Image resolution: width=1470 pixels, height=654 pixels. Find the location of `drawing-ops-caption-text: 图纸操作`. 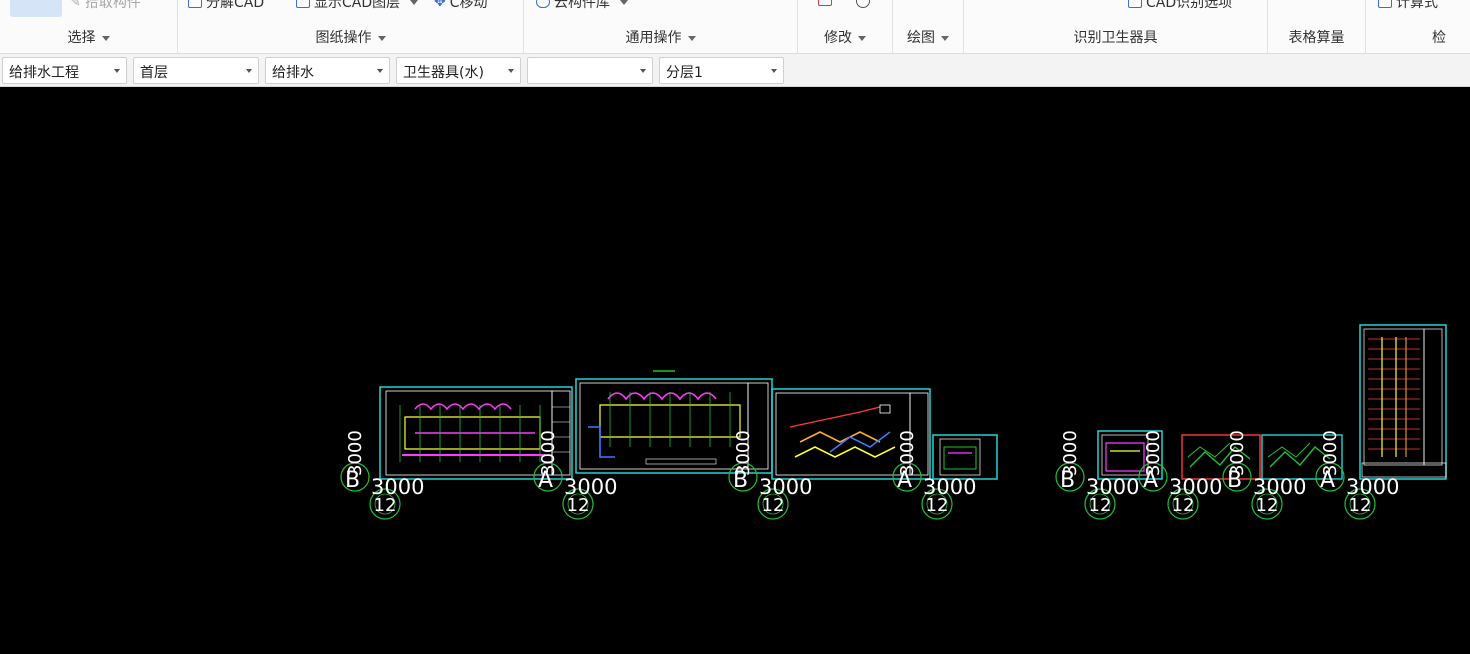

drawing-ops-caption-text: 图纸操作 is located at coordinates (343, 38).